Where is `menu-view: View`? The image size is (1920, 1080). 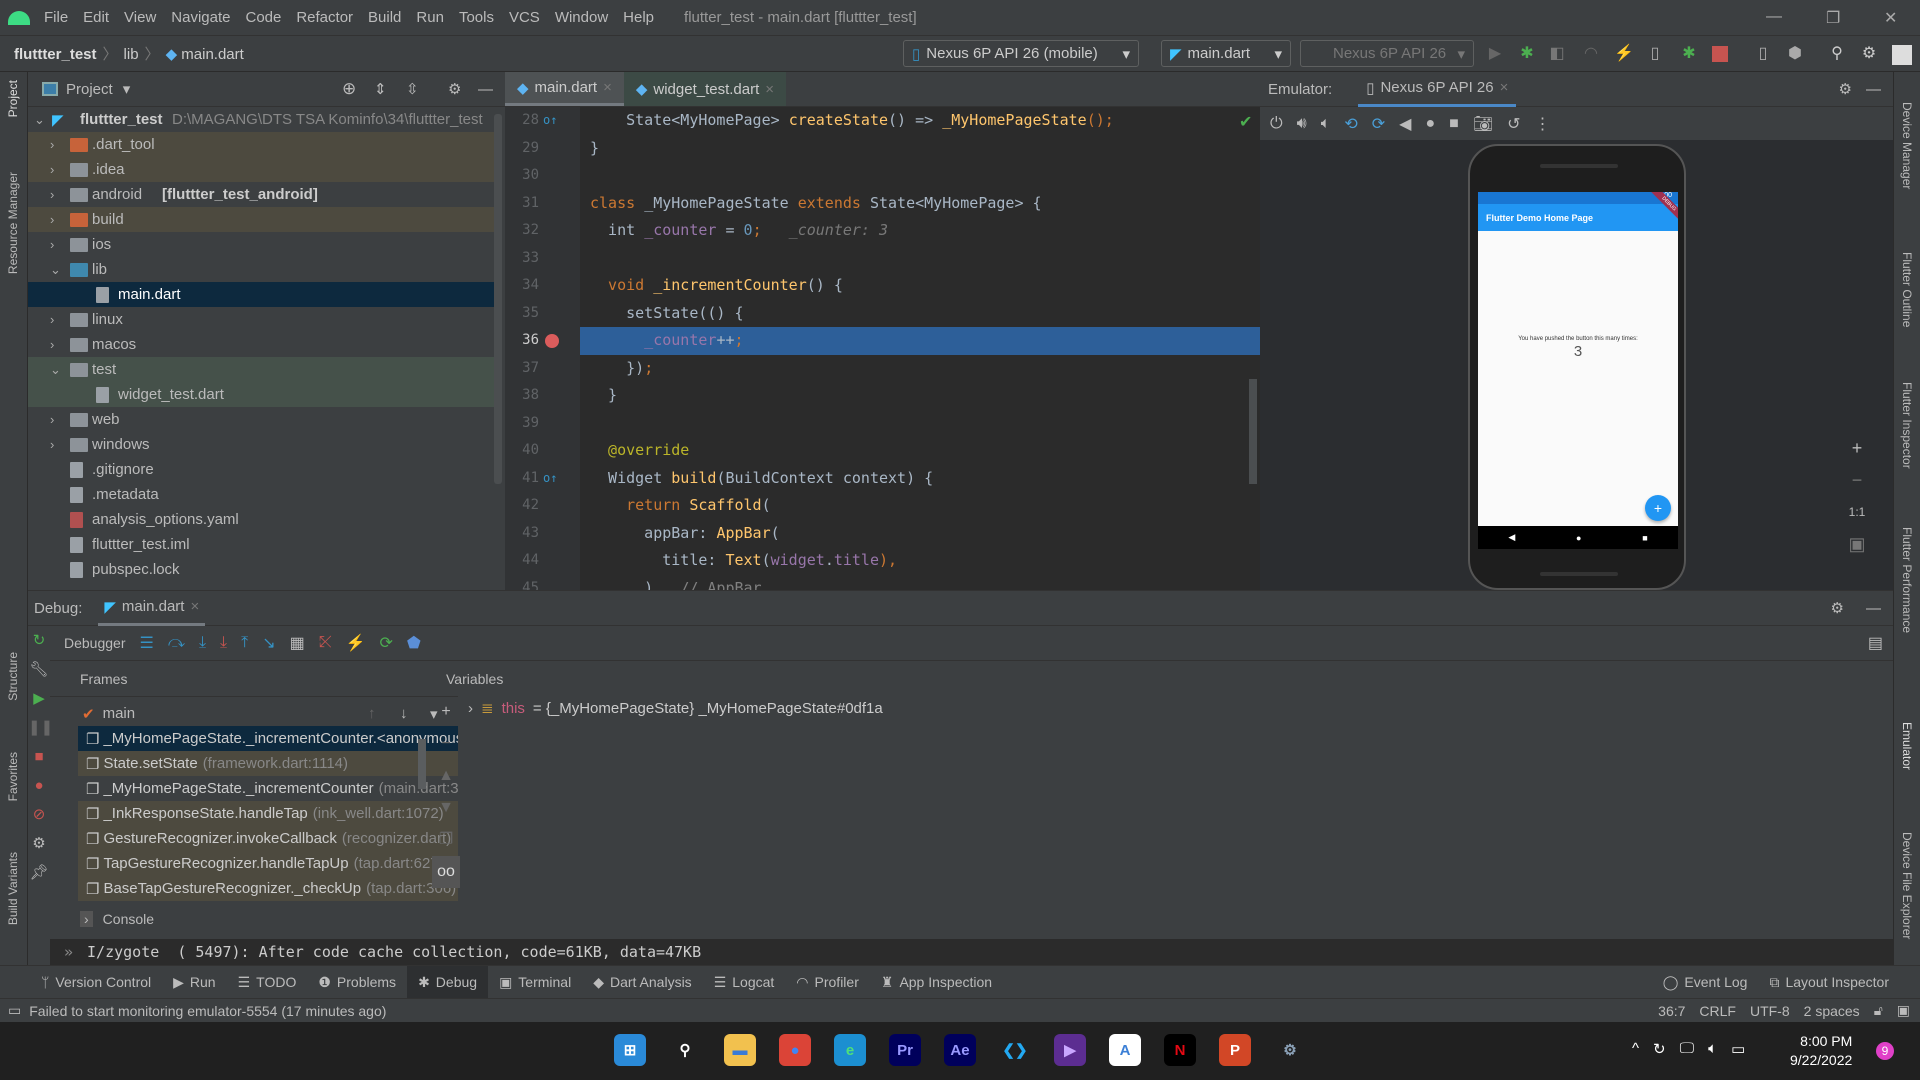
menu-view: View is located at coordinates (140, 17).